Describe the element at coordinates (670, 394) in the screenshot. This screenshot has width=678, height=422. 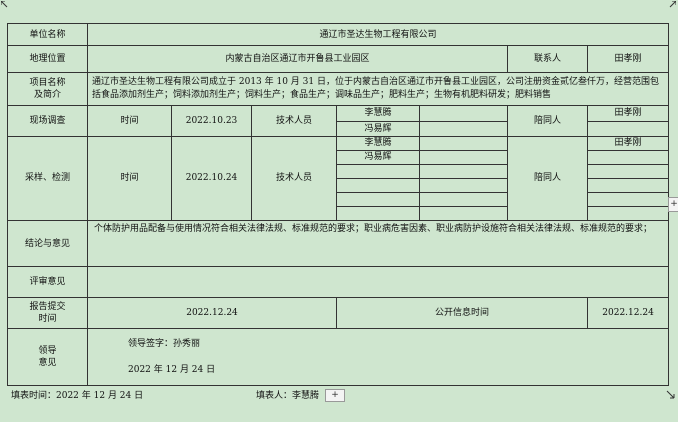
I see `resize-arrow-icon` at that location.